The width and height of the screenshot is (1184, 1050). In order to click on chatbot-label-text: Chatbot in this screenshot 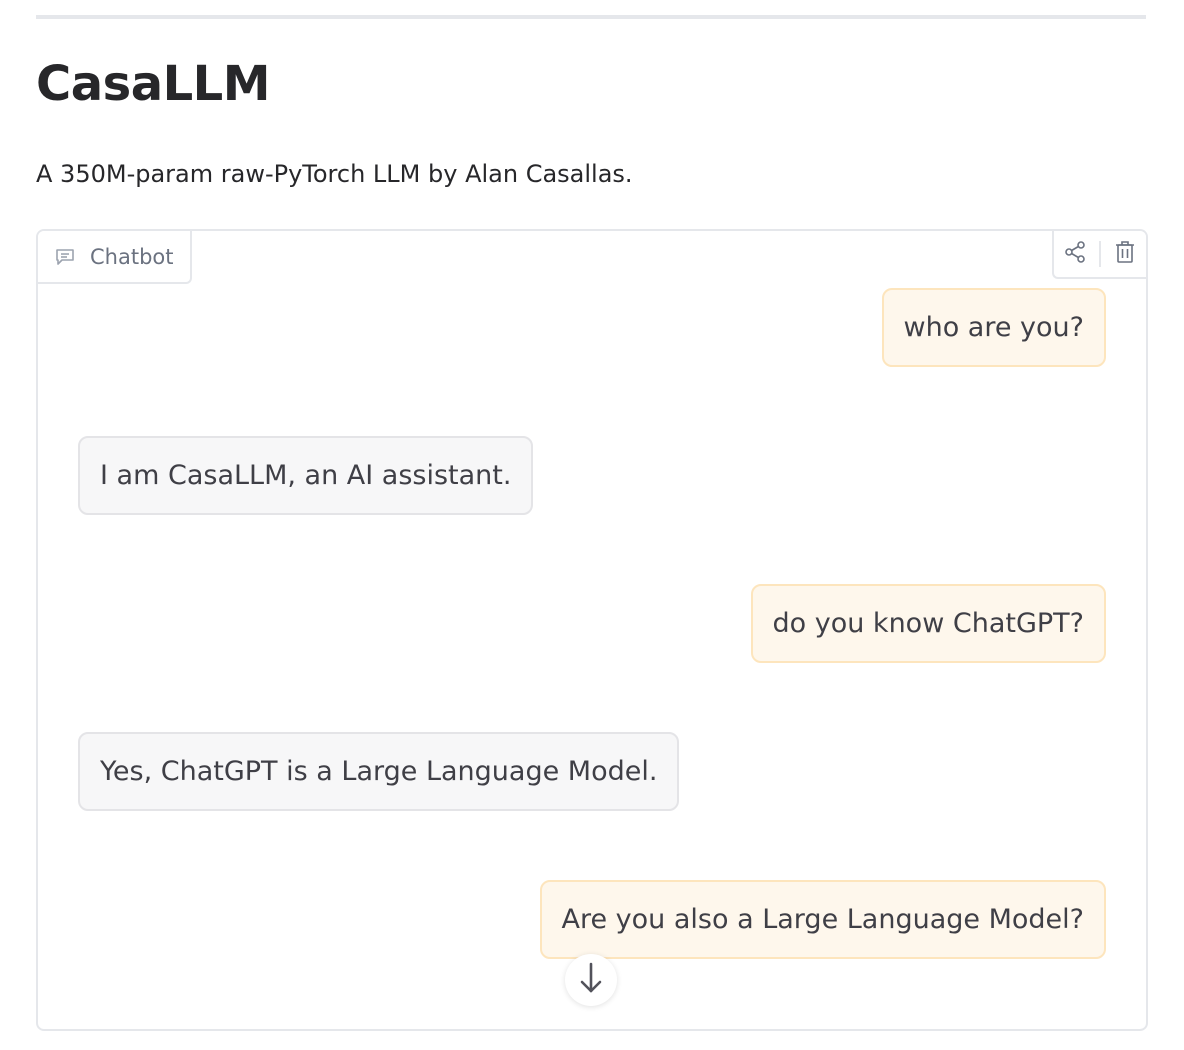, I will do `click(132, 256)`.